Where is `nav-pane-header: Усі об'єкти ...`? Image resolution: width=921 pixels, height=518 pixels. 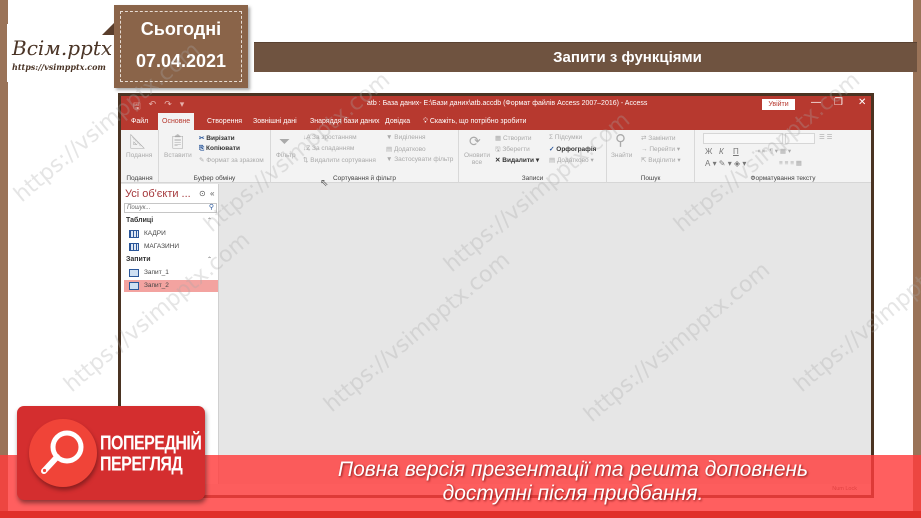
nav-pane-header: Усі об'єкти ... is located at coordinates (158, 194).